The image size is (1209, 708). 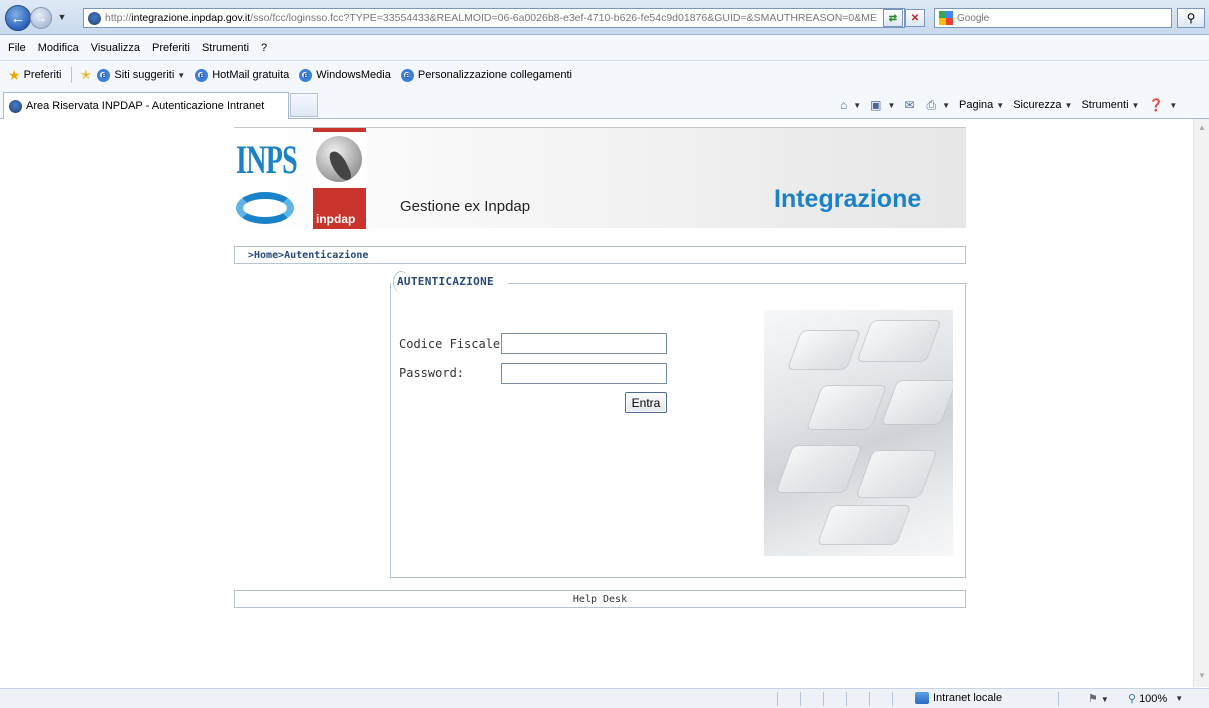 What do you see at coordinates (14, 74) in the screenshot?
I see `star-icon: ★` at bounding box center [14, 74].